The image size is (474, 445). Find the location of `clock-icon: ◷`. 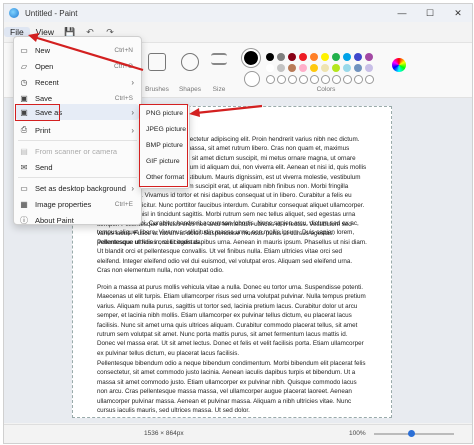

clock-icon: ◷ is located at coordinates (24, 82).